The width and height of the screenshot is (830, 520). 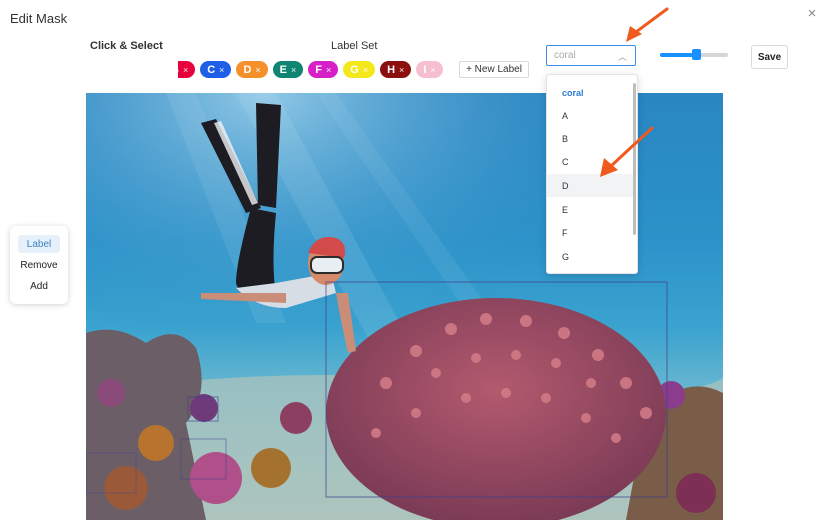 I want to click on dropdown-option-g: G, so click(x=590, y=256).